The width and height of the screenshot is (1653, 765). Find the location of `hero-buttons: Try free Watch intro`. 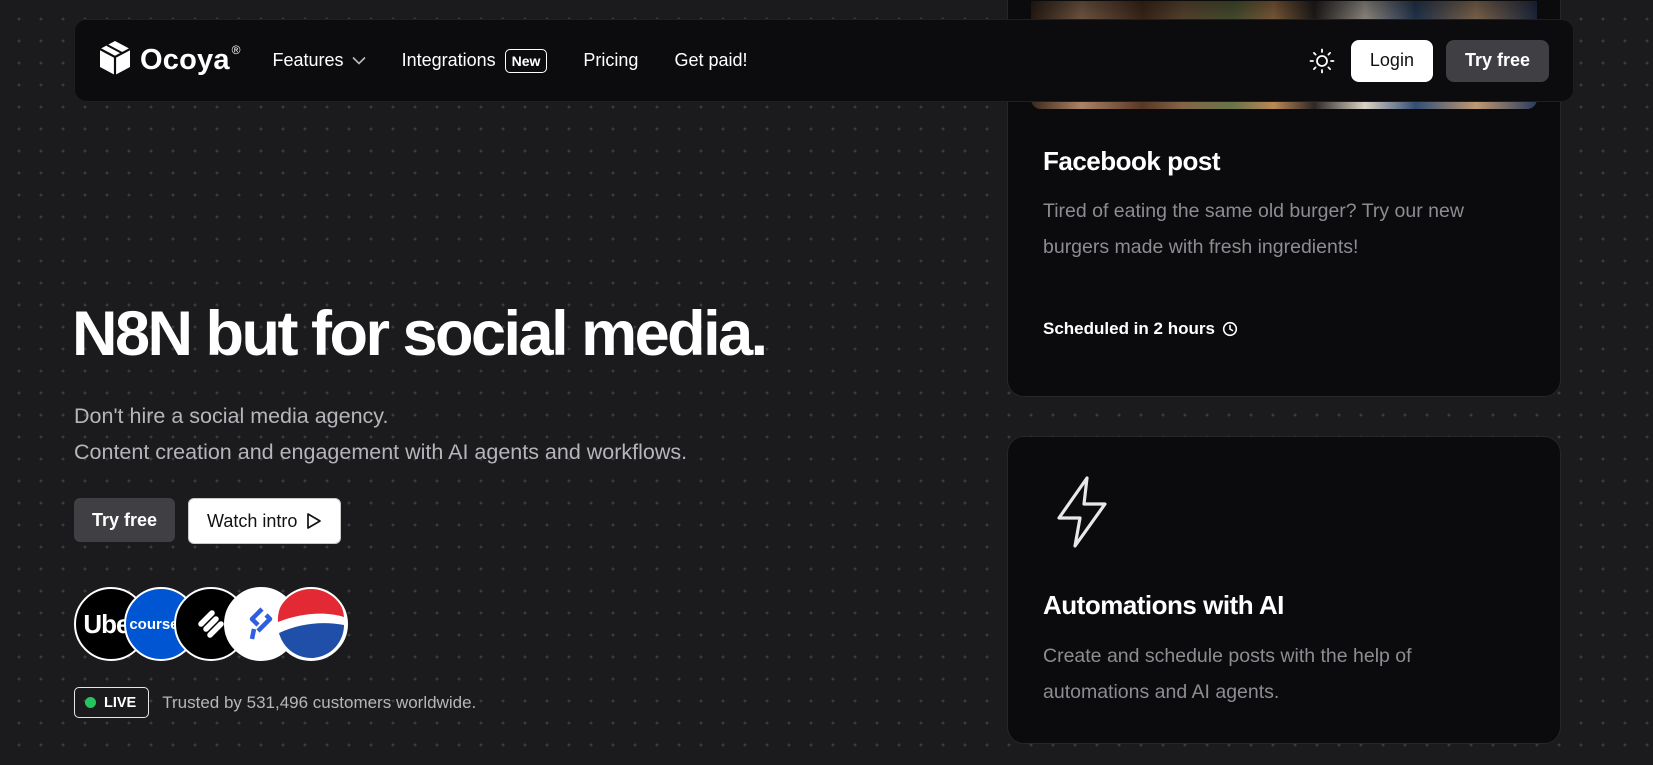

hero-buttons: Try free Watch intro is located at coordinates (208, 521).